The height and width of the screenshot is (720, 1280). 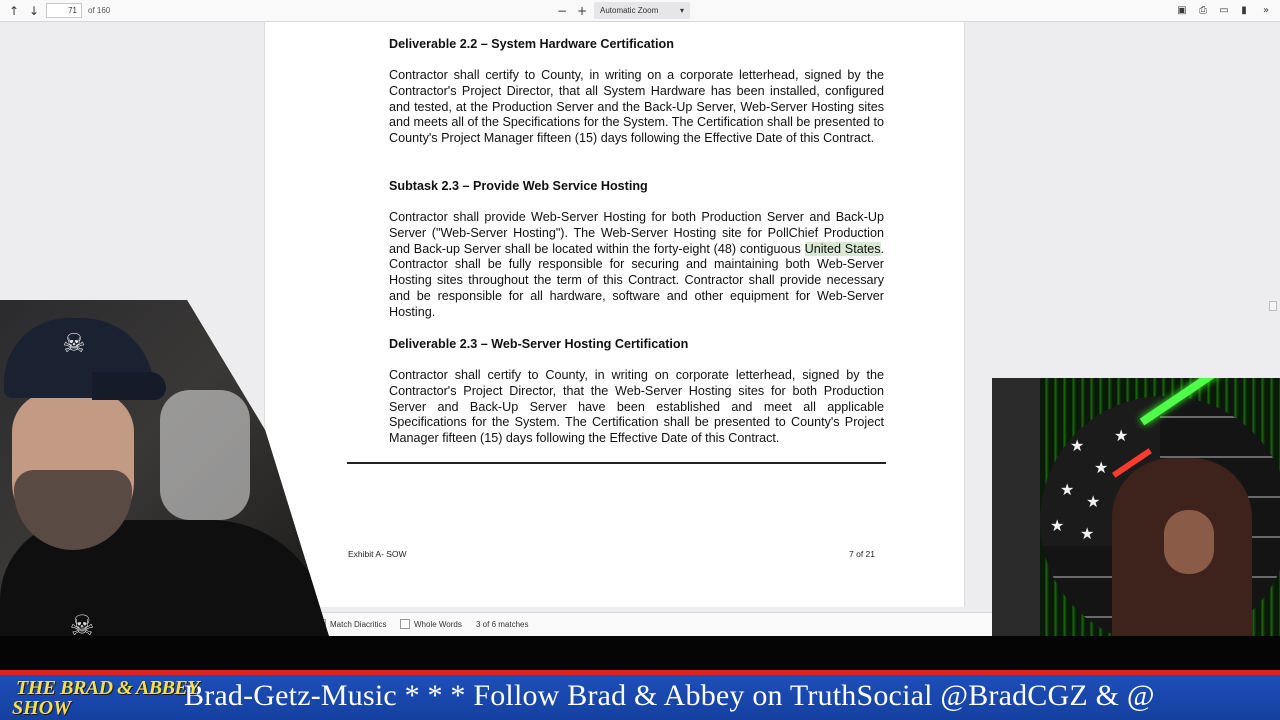 What do you see at coordinates (562, 11) in the screenshot?
I see `zoom-out-icon: −` at bounding box center [562, 11].